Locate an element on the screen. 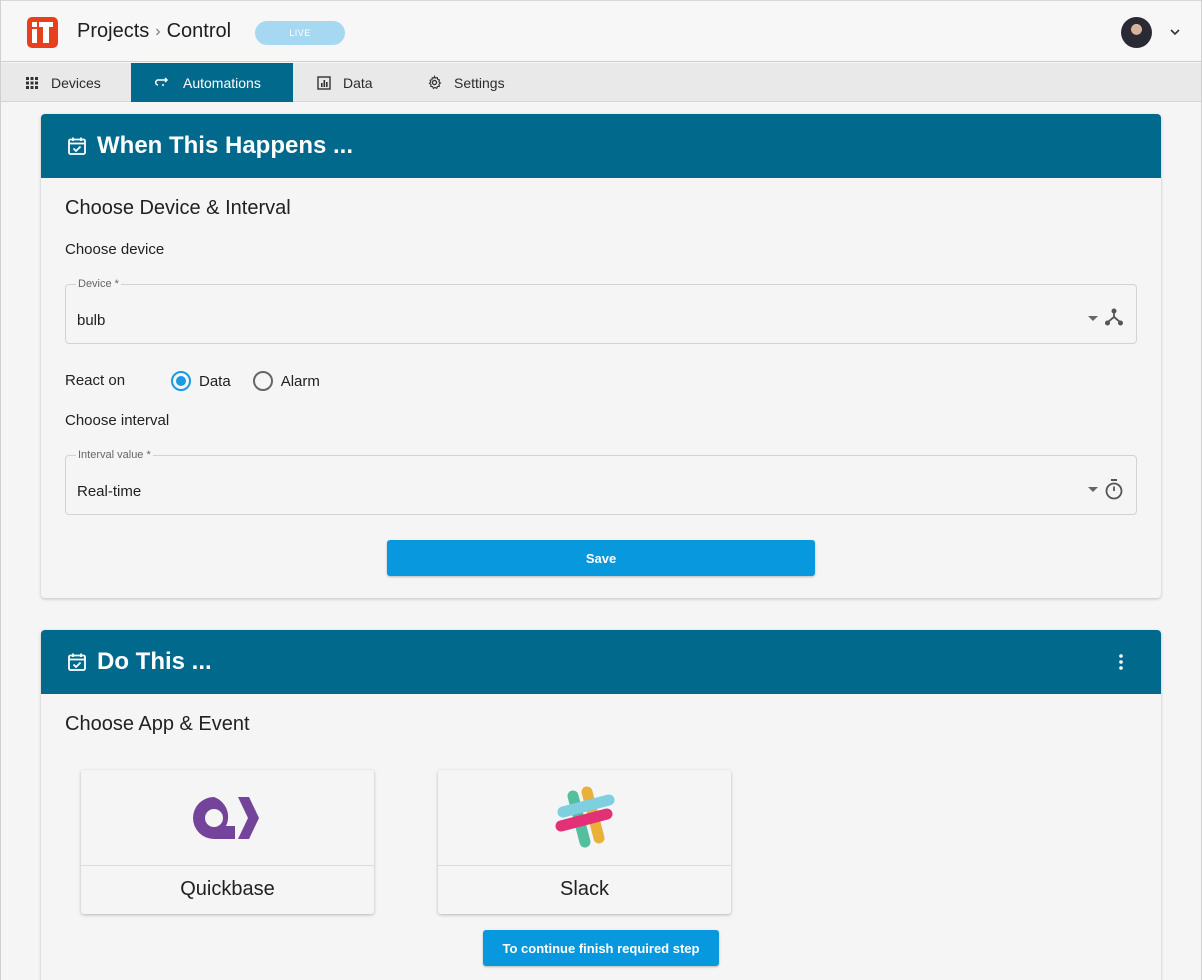 The width and height of the screenshot is (1202, 980). live-status-badge: LIVE is located at coordinates (300, 33).